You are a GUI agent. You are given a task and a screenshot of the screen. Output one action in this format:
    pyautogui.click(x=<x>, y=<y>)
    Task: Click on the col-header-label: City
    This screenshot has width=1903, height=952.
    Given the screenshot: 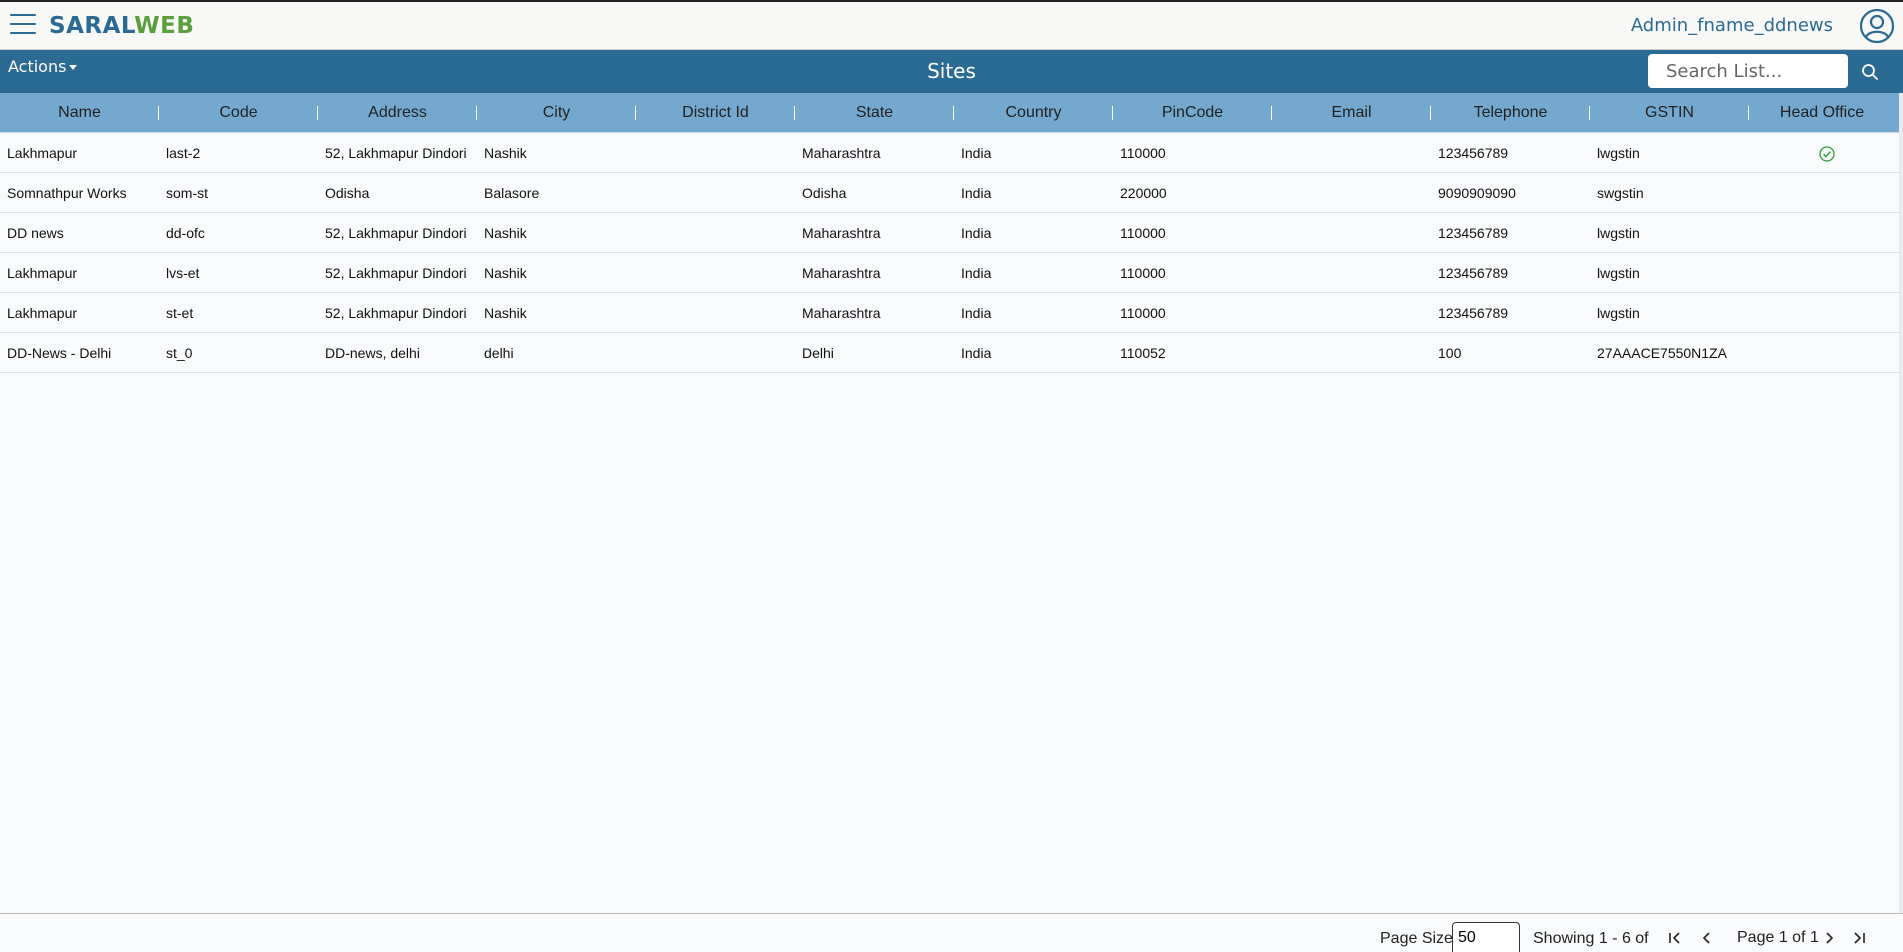 What is the action you would take?
    pyautogui.click(x=556, y=112)
    